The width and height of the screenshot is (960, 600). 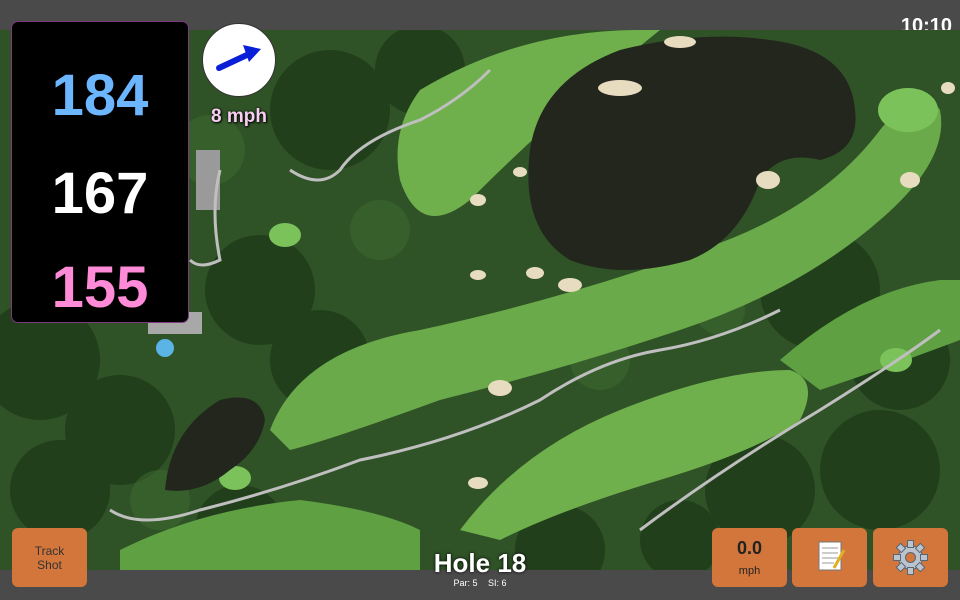 I want to click on speed-button: 0.0 mph, so click(x=749, y=557).